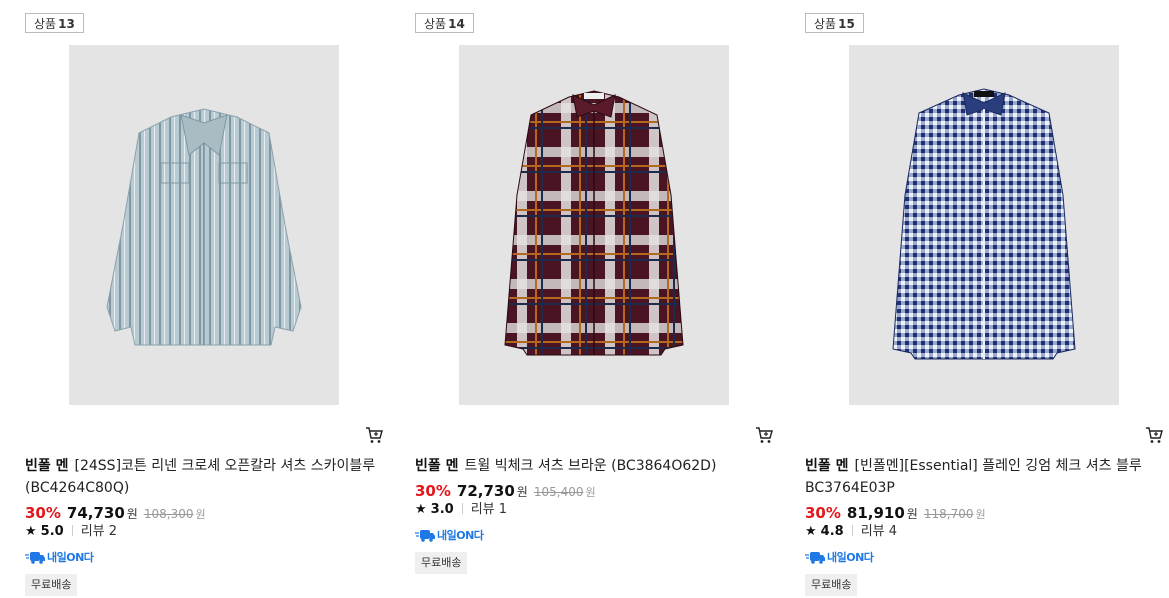 This screenshot has height=598, width=1169. Describe the element at coordinates (879, 531) in the screenshot. I see `review-count: 리뷰 4` at that location.